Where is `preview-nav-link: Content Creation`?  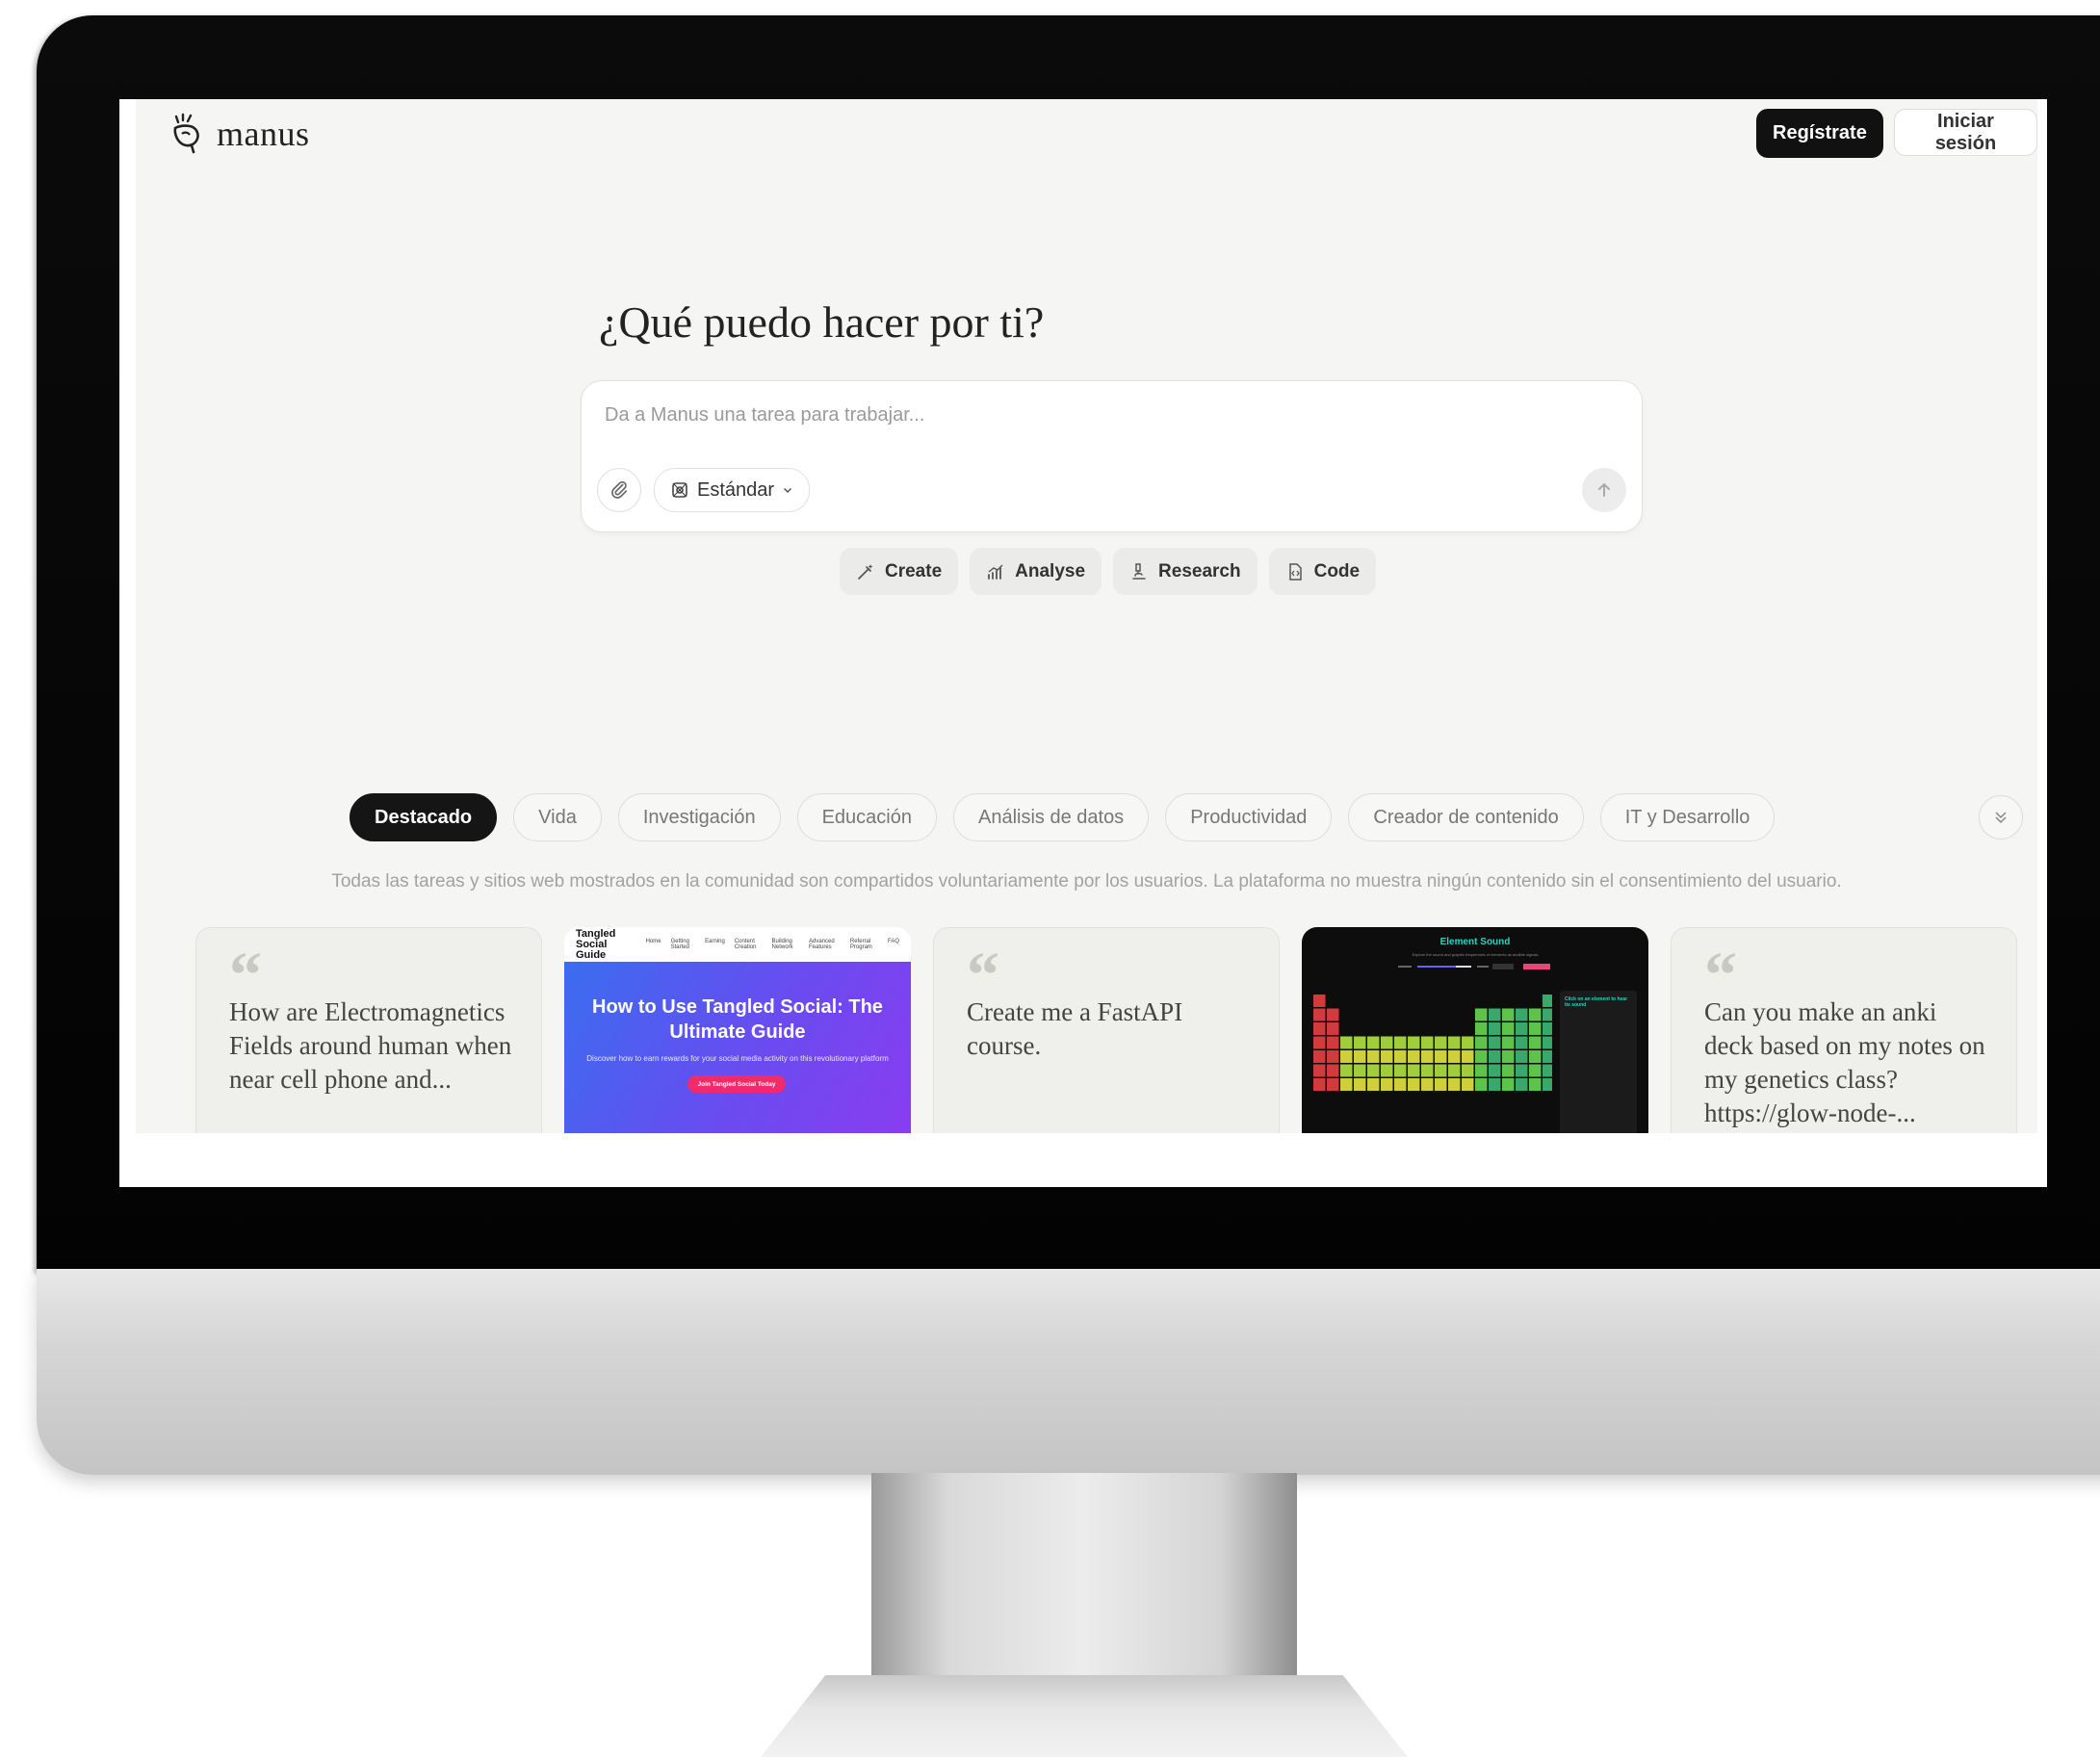
preview-nav-link: Content Creation is located at coordinates (745, 945).